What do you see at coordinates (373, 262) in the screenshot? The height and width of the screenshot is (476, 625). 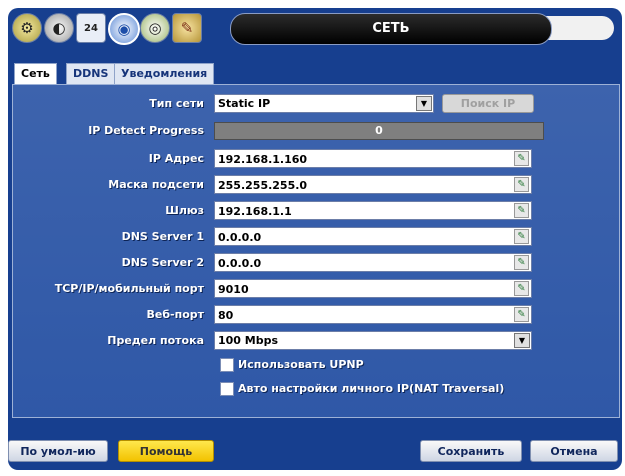 I see `dns2-field: 0.0.0.0 ✎` at bounding box center [373, 262].